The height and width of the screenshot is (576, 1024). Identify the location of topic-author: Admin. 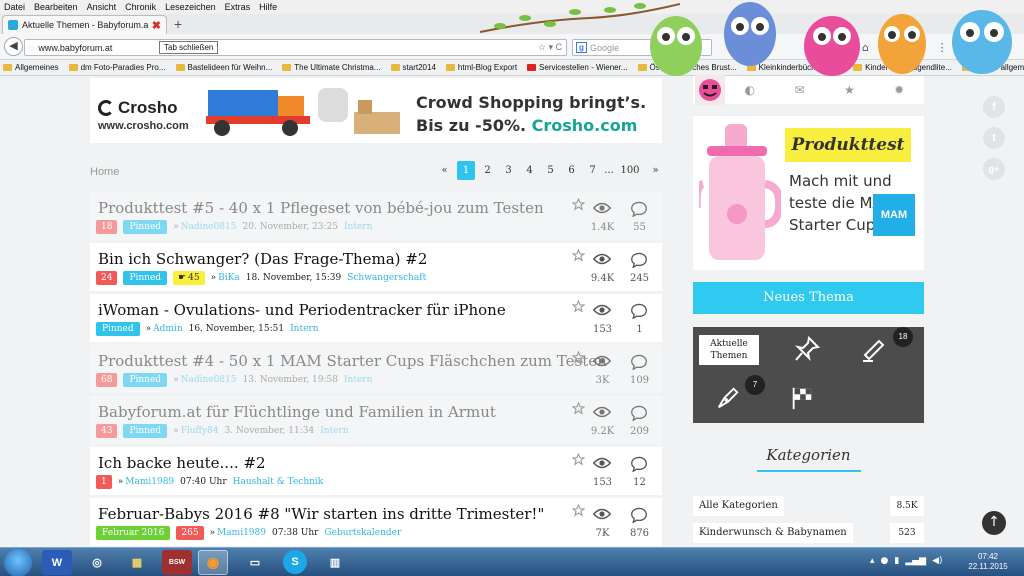
(167, 329).